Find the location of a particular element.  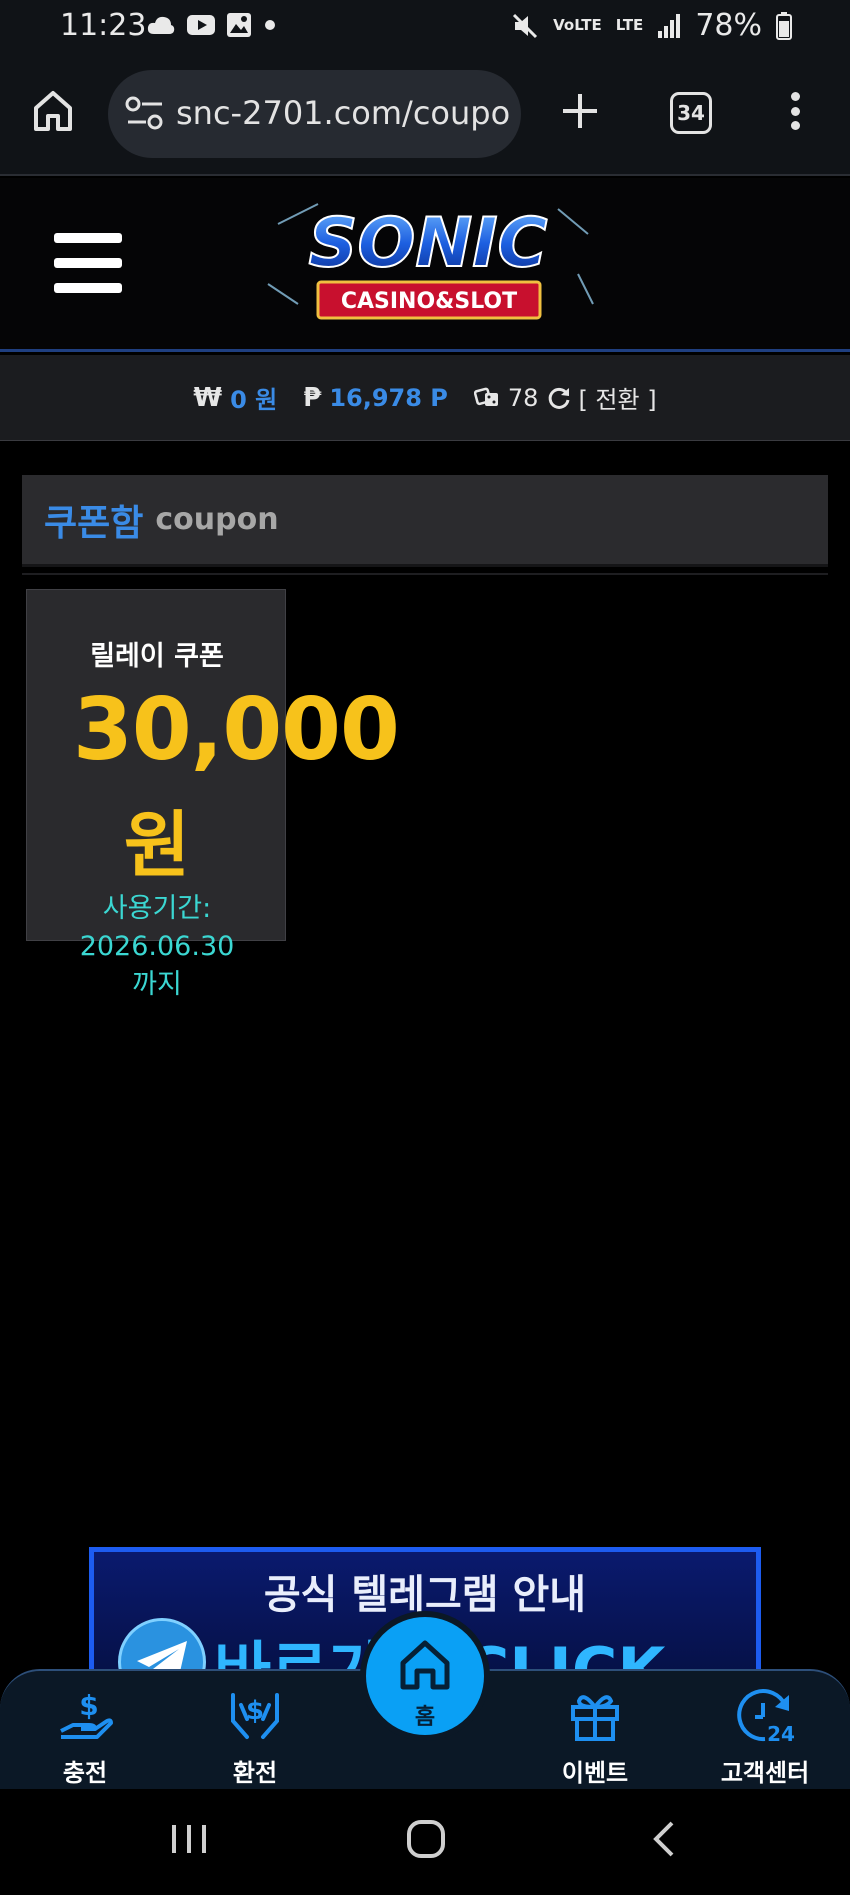

coupon-amount: 30,000 is located at coordinates (236, 730).